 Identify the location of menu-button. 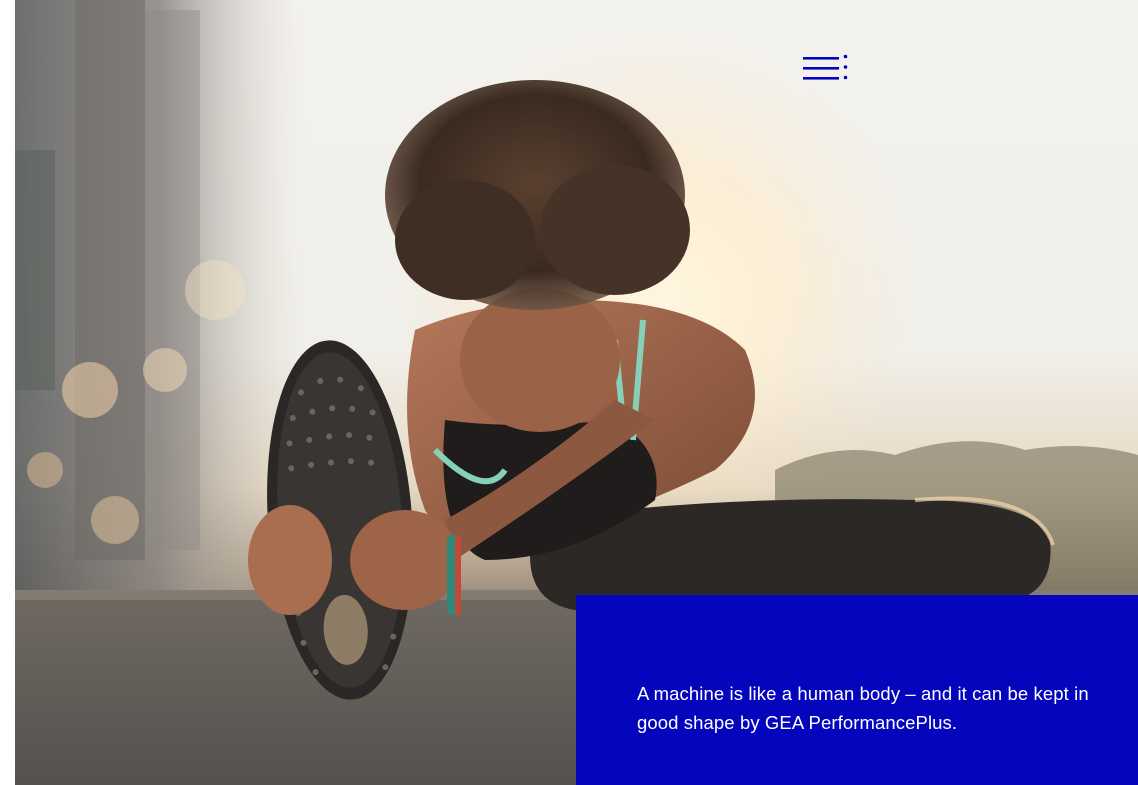
(827, 68).